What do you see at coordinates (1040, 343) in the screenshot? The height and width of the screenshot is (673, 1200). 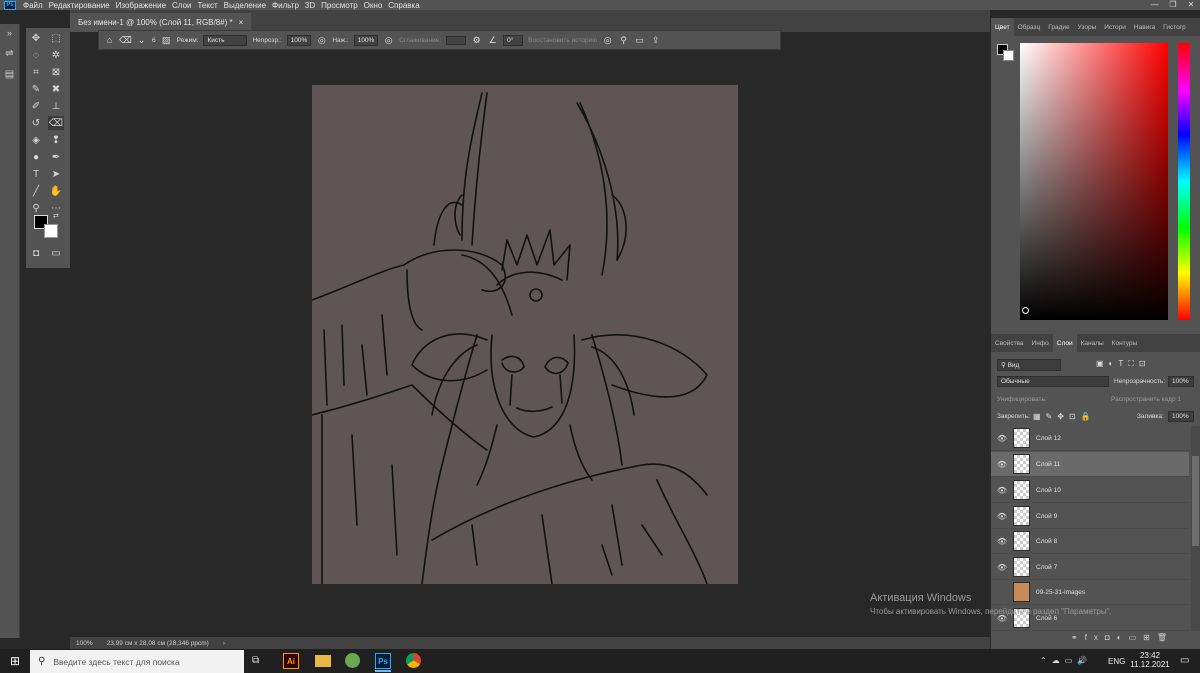 I see `tab-info: Инфо` at bounding box center [1040, 343].